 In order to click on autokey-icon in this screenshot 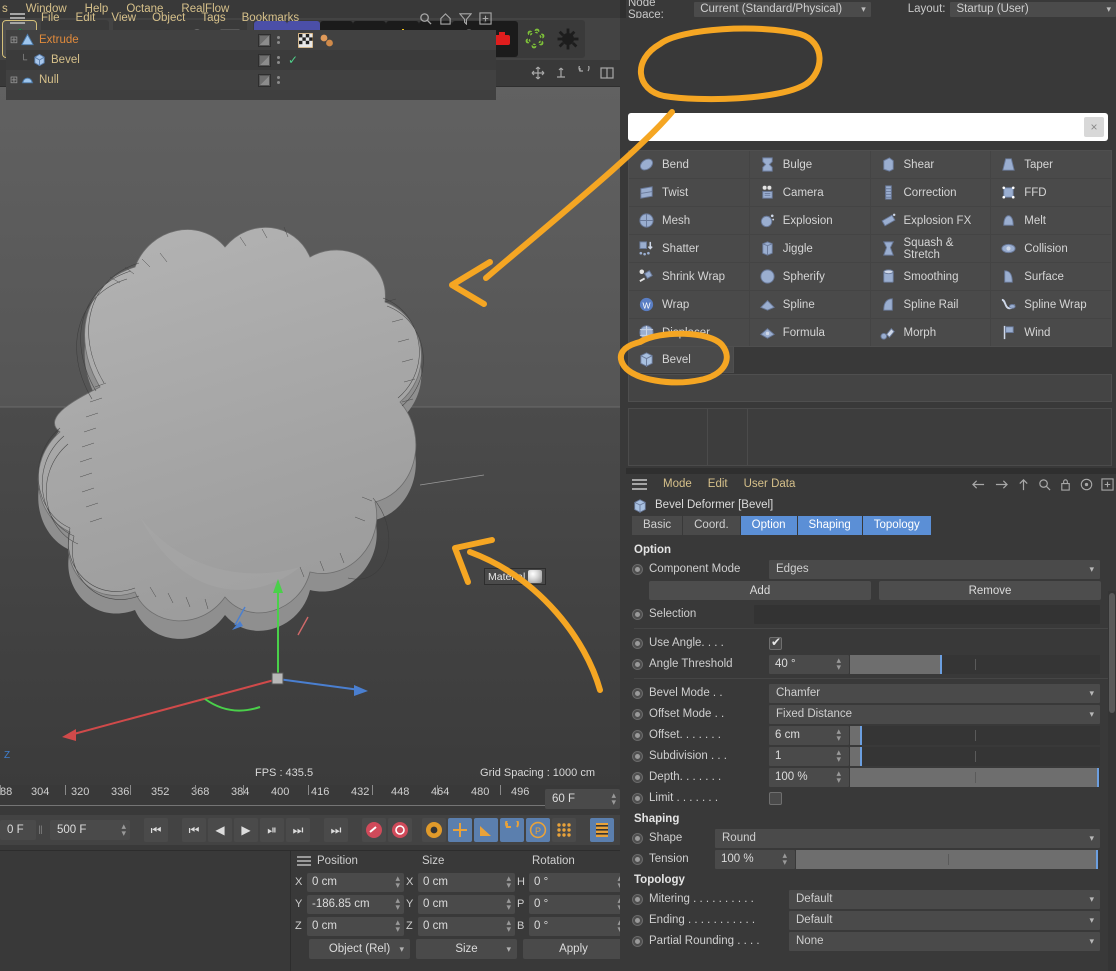, I will do `click(400, 830)`.